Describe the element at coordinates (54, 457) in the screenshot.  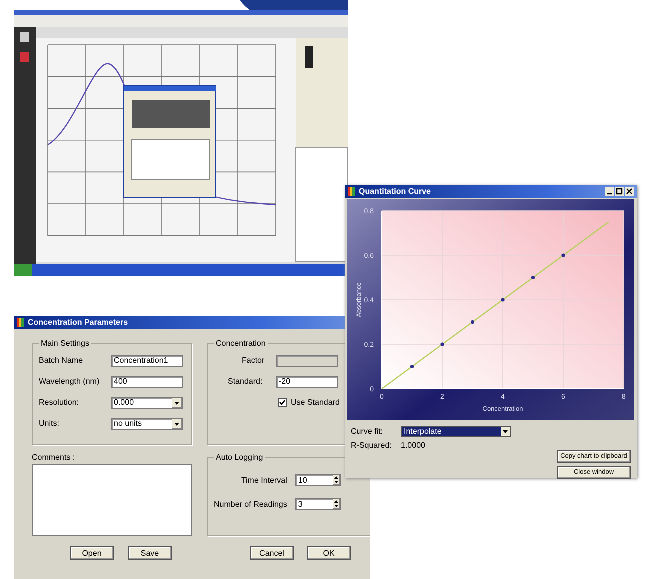
I see `comments-label: Comments :` at that location.